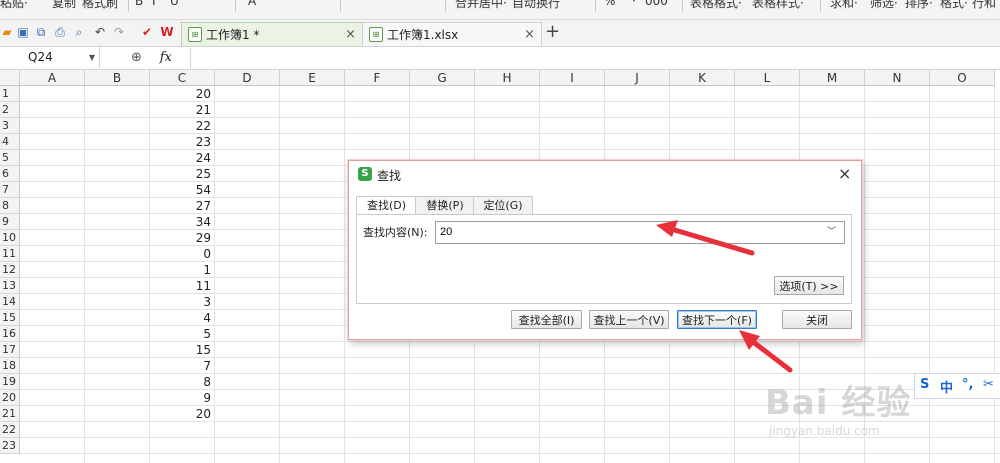 This screenshot has height=463, width=1000. What do you see at coordinates (442, 78) in the screenshot?
I see `column-header-g: G` at bounding box center [442, 78].